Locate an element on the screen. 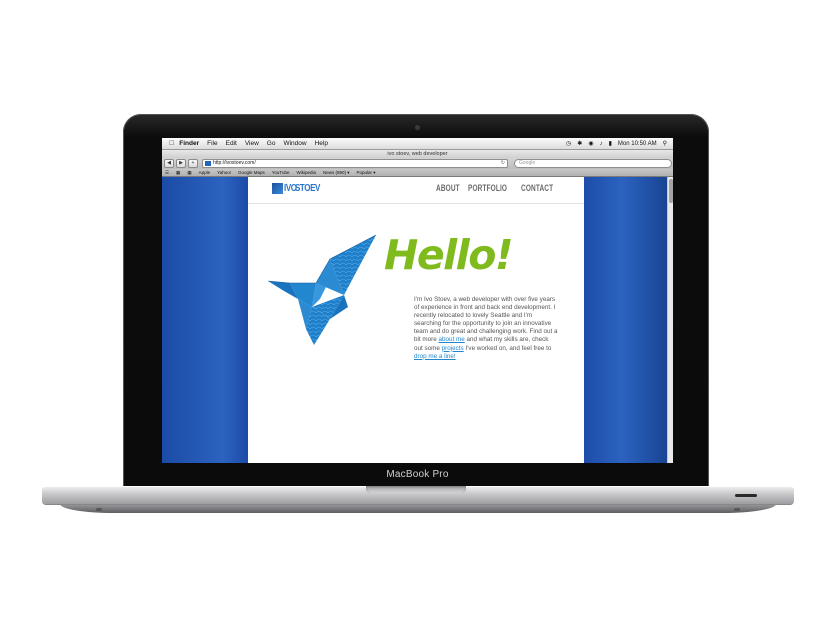 This screenshot has height=639, width=835. menu-window: Window is located at coordinates (294, 143).